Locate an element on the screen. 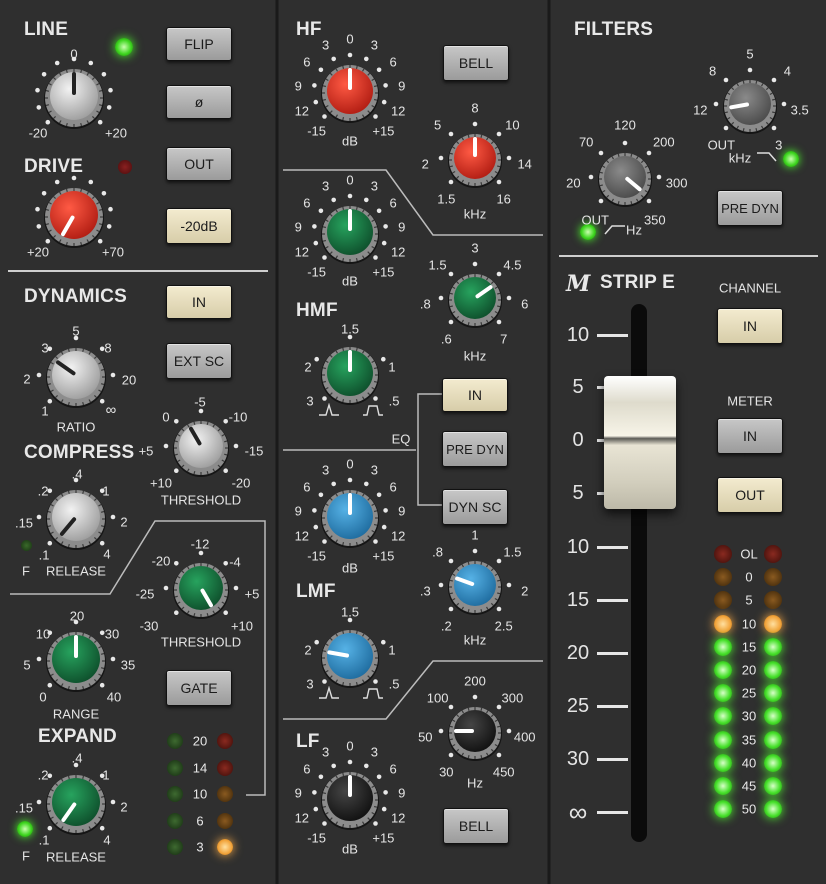 This screenshot has width=826, height=884. comp-rel-scale-a: .1 is located at coordinates (44, 555).